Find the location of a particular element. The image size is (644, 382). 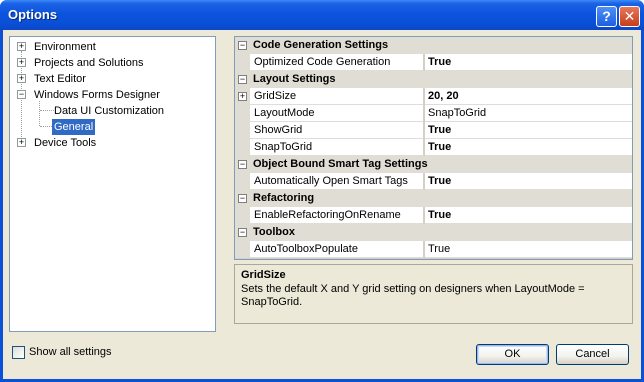

category-row-code-generation: − Code Generation Settings is located at coordinates (433, 45).